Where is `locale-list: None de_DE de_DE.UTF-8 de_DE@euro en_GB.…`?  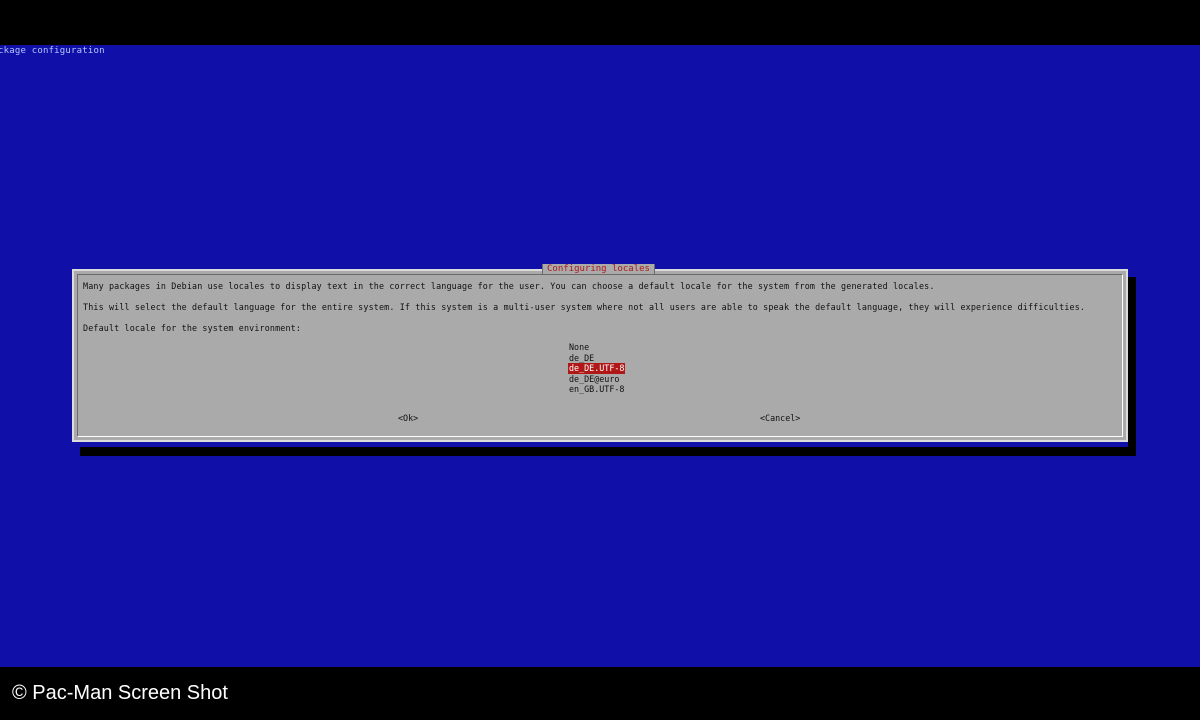 locale-list: None de_DE de_DE.UTF-8 de_DE@euro en_GB.… is located at coordinates (597, 368).